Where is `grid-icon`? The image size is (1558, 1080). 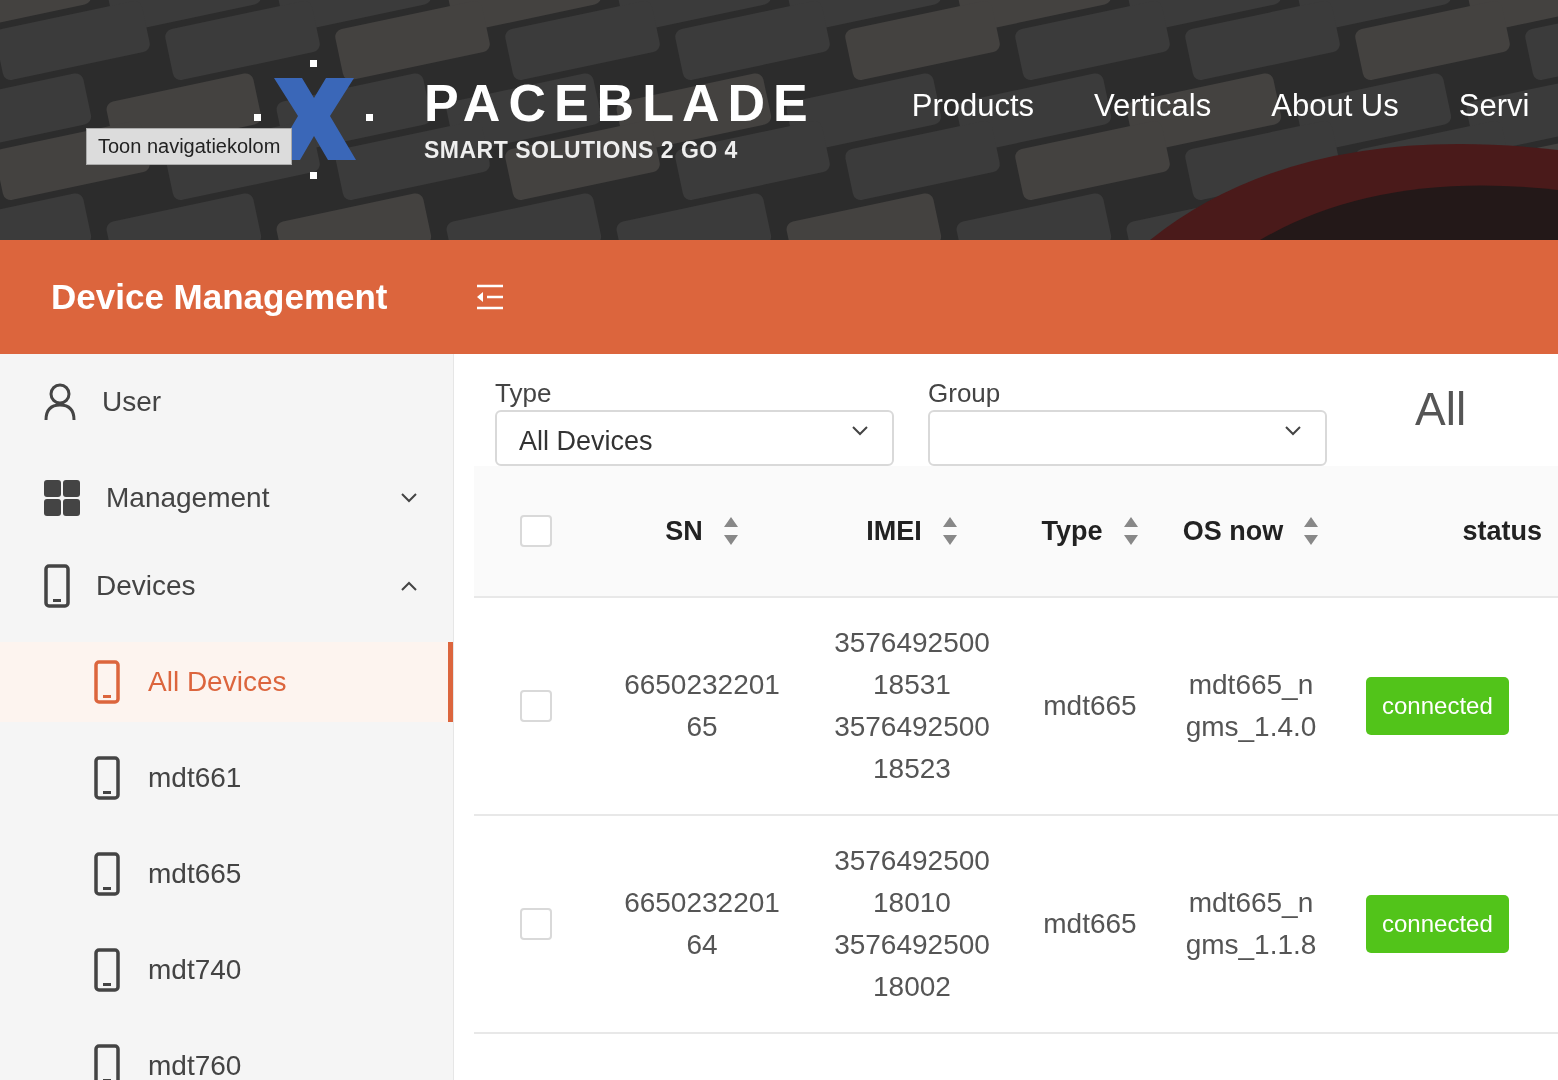
grid-icon is located at coordinates (62, 498).